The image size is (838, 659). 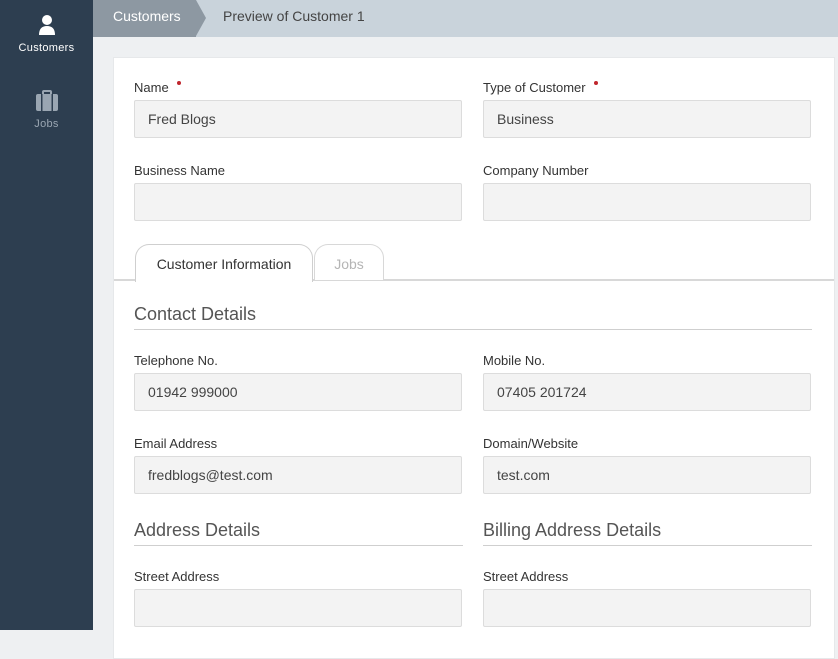 What do you see at coordinates (349, 262) in the screenshot?
I see `tab-jobs: Jobs` at bounding box center [349, 262].